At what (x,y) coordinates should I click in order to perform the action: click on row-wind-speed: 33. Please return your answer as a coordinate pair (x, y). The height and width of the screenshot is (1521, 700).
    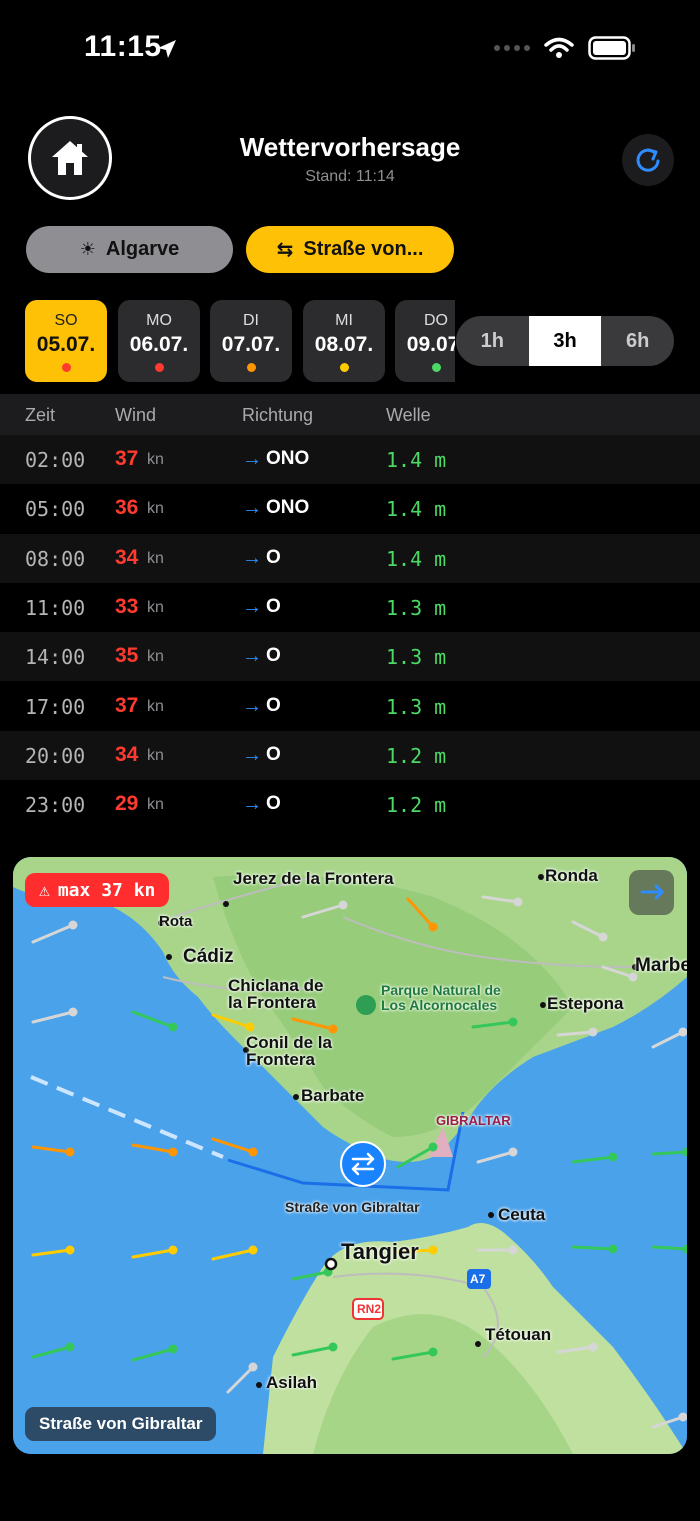
    Looking at the image, I should click on (127, 606).